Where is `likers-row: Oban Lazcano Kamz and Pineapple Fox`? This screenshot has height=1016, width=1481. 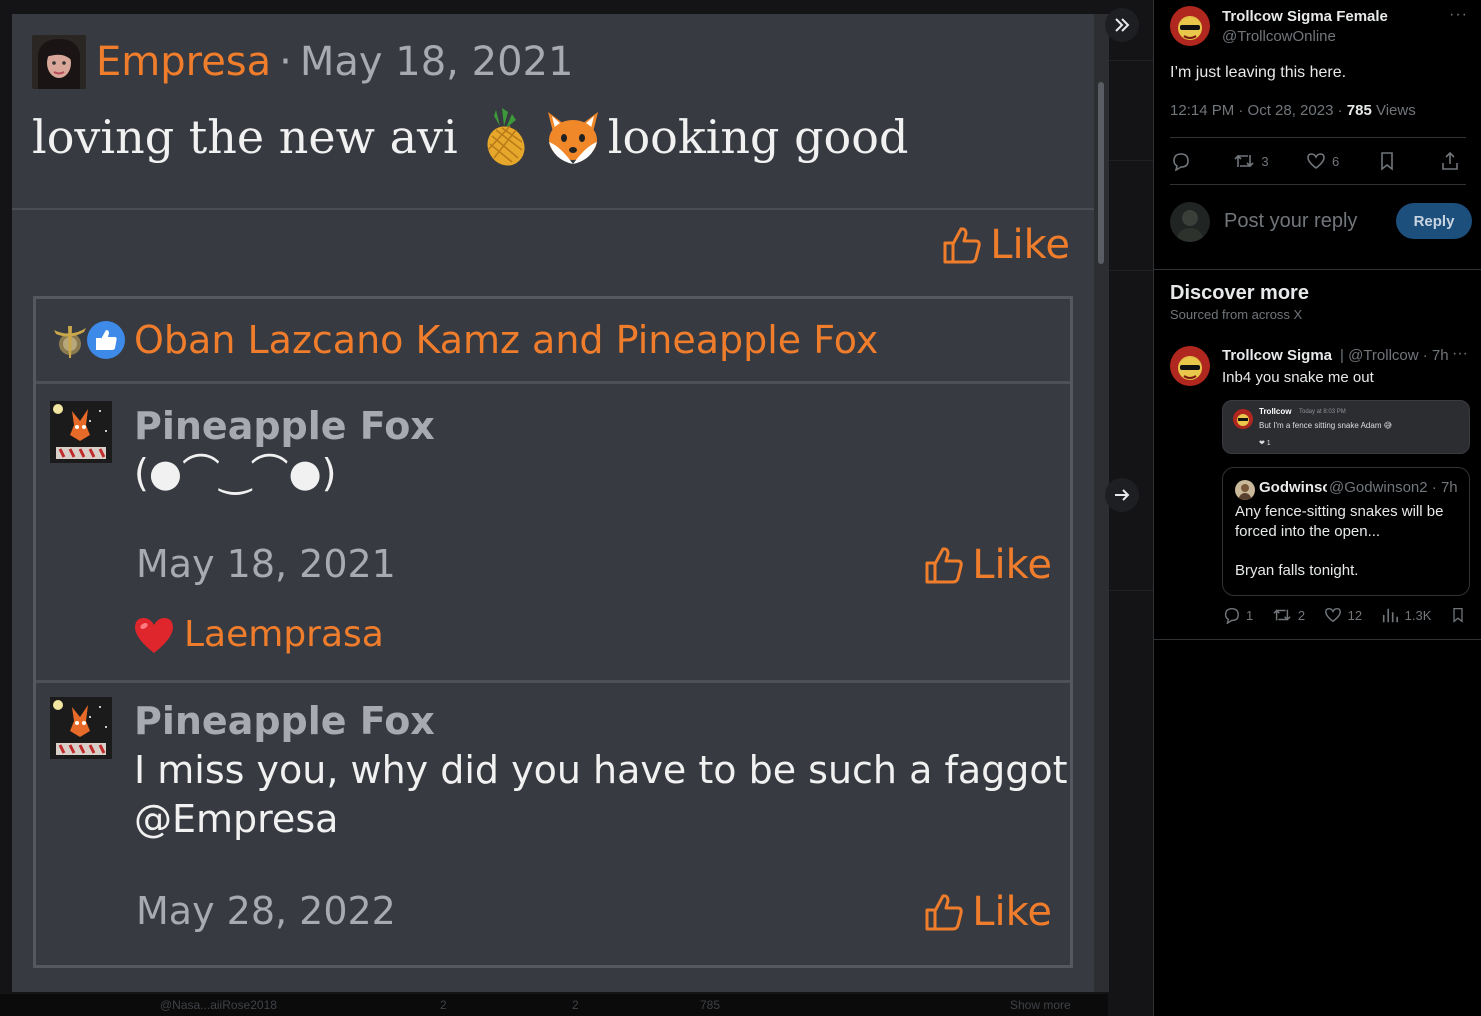 likers-row: Oban Lazcano Kamz and Pineapple Fox is located at coordinates (553, 341).